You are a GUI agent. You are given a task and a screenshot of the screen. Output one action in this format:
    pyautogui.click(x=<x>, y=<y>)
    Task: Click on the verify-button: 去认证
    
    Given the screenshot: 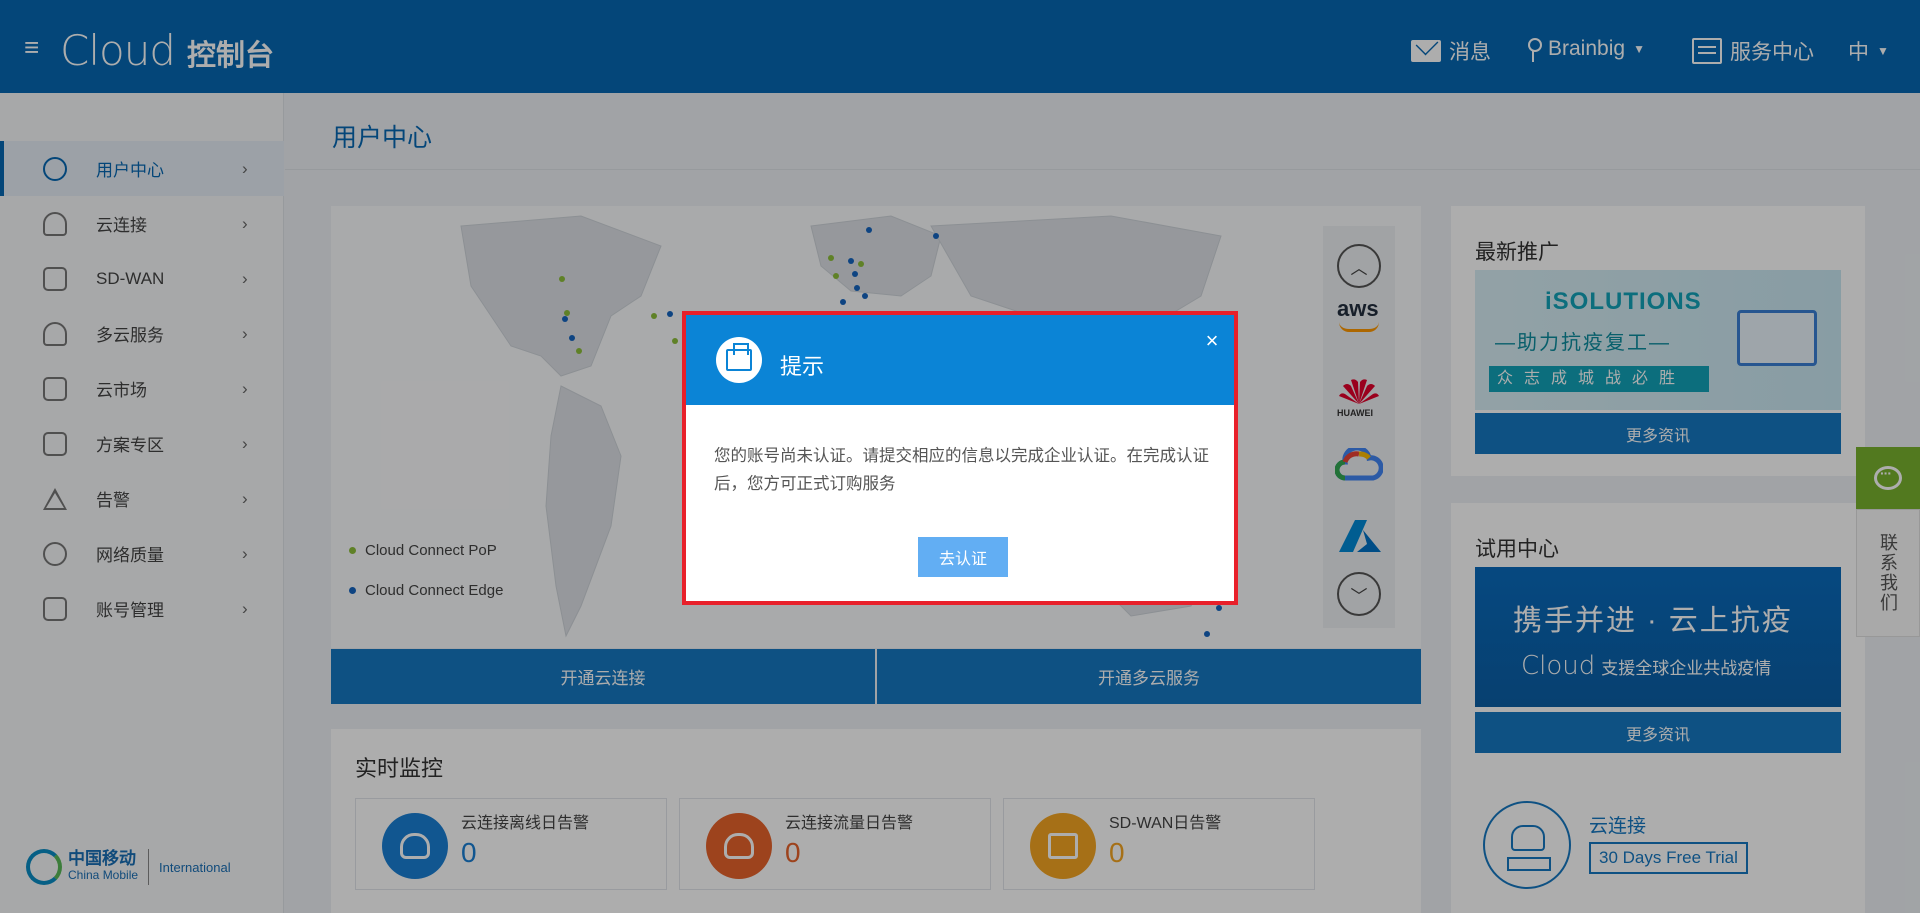 What is the action you would take?
    pyautogui.click(x=963, y=557)
    